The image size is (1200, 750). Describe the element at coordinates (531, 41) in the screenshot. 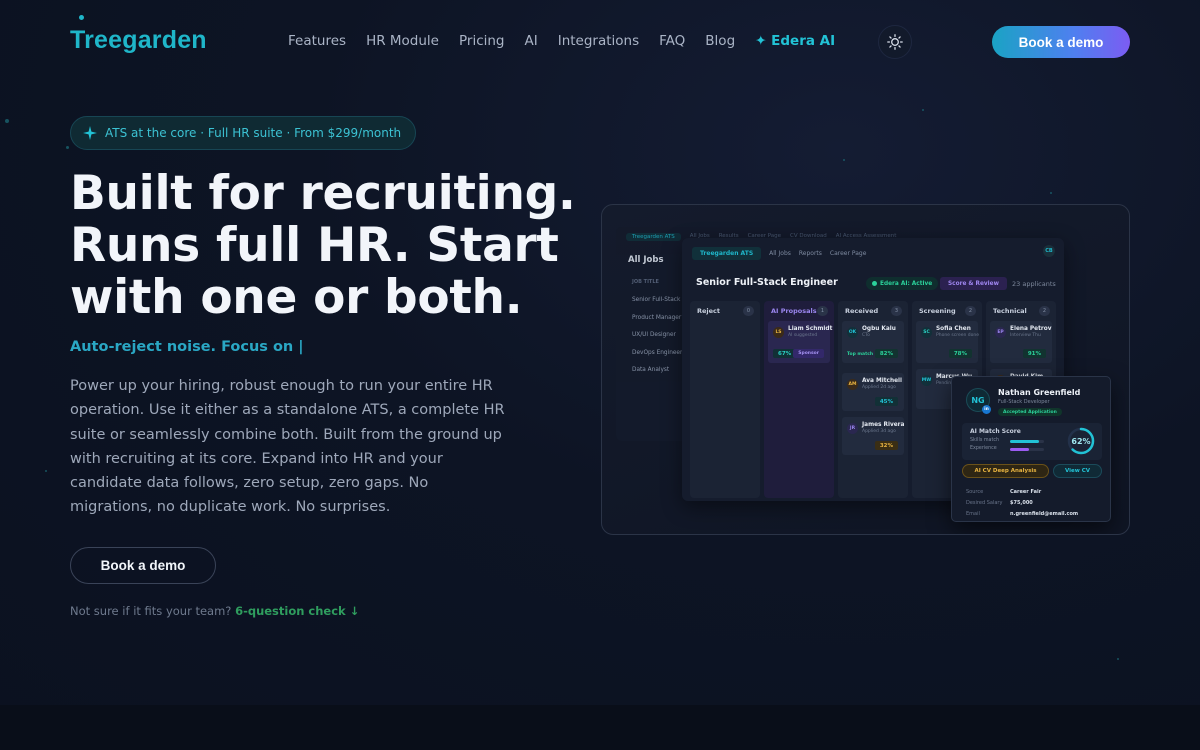

I see `nav-ai: AI` at that location.